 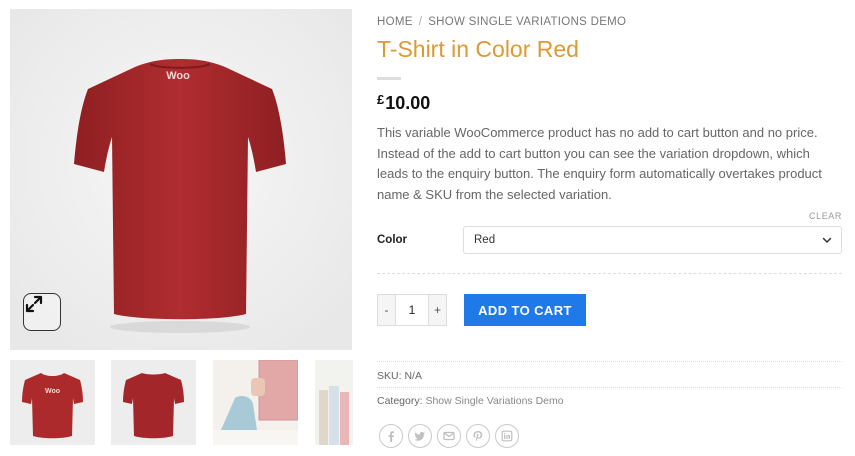 I want to click on product-title: T-Shirt in Color Red, so click(x=478, y=49).